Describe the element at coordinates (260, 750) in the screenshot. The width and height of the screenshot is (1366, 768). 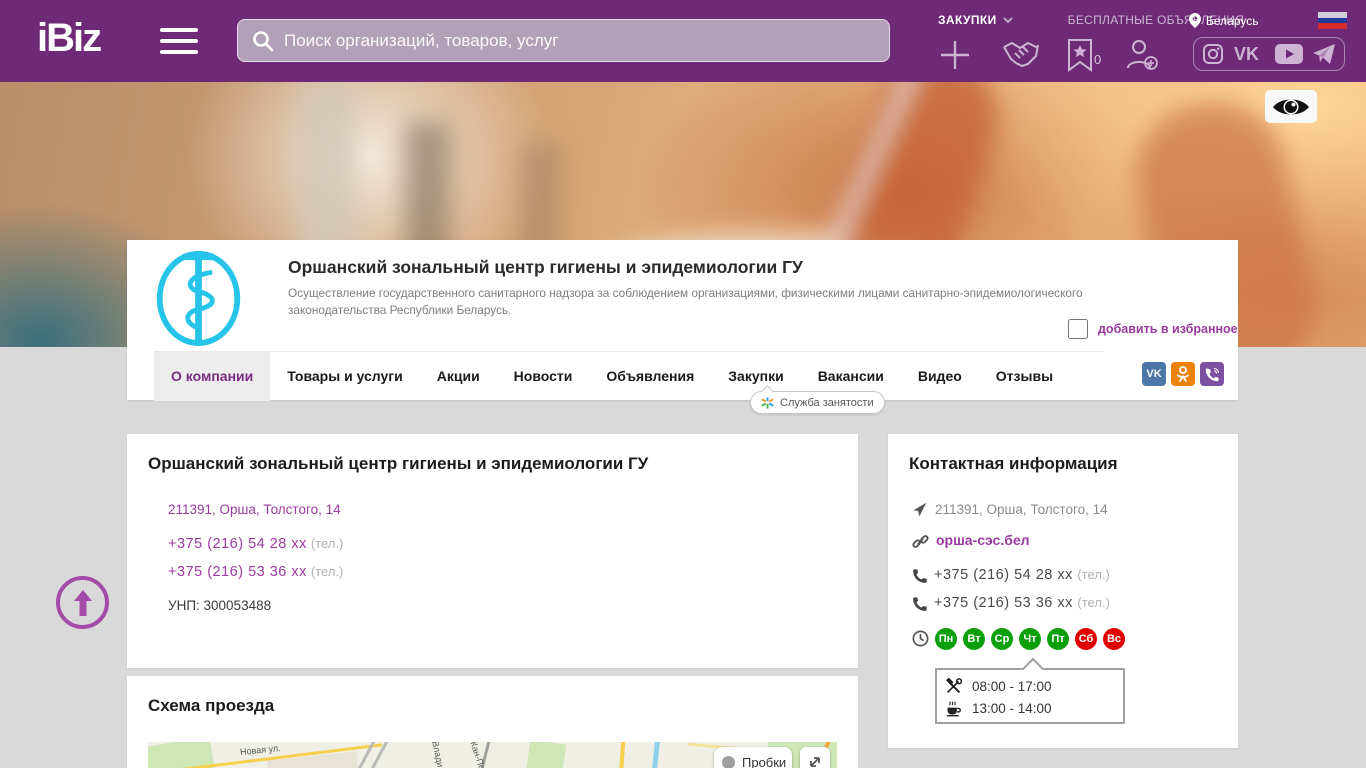
I see `street-label-1: Новая ул.` at that location.